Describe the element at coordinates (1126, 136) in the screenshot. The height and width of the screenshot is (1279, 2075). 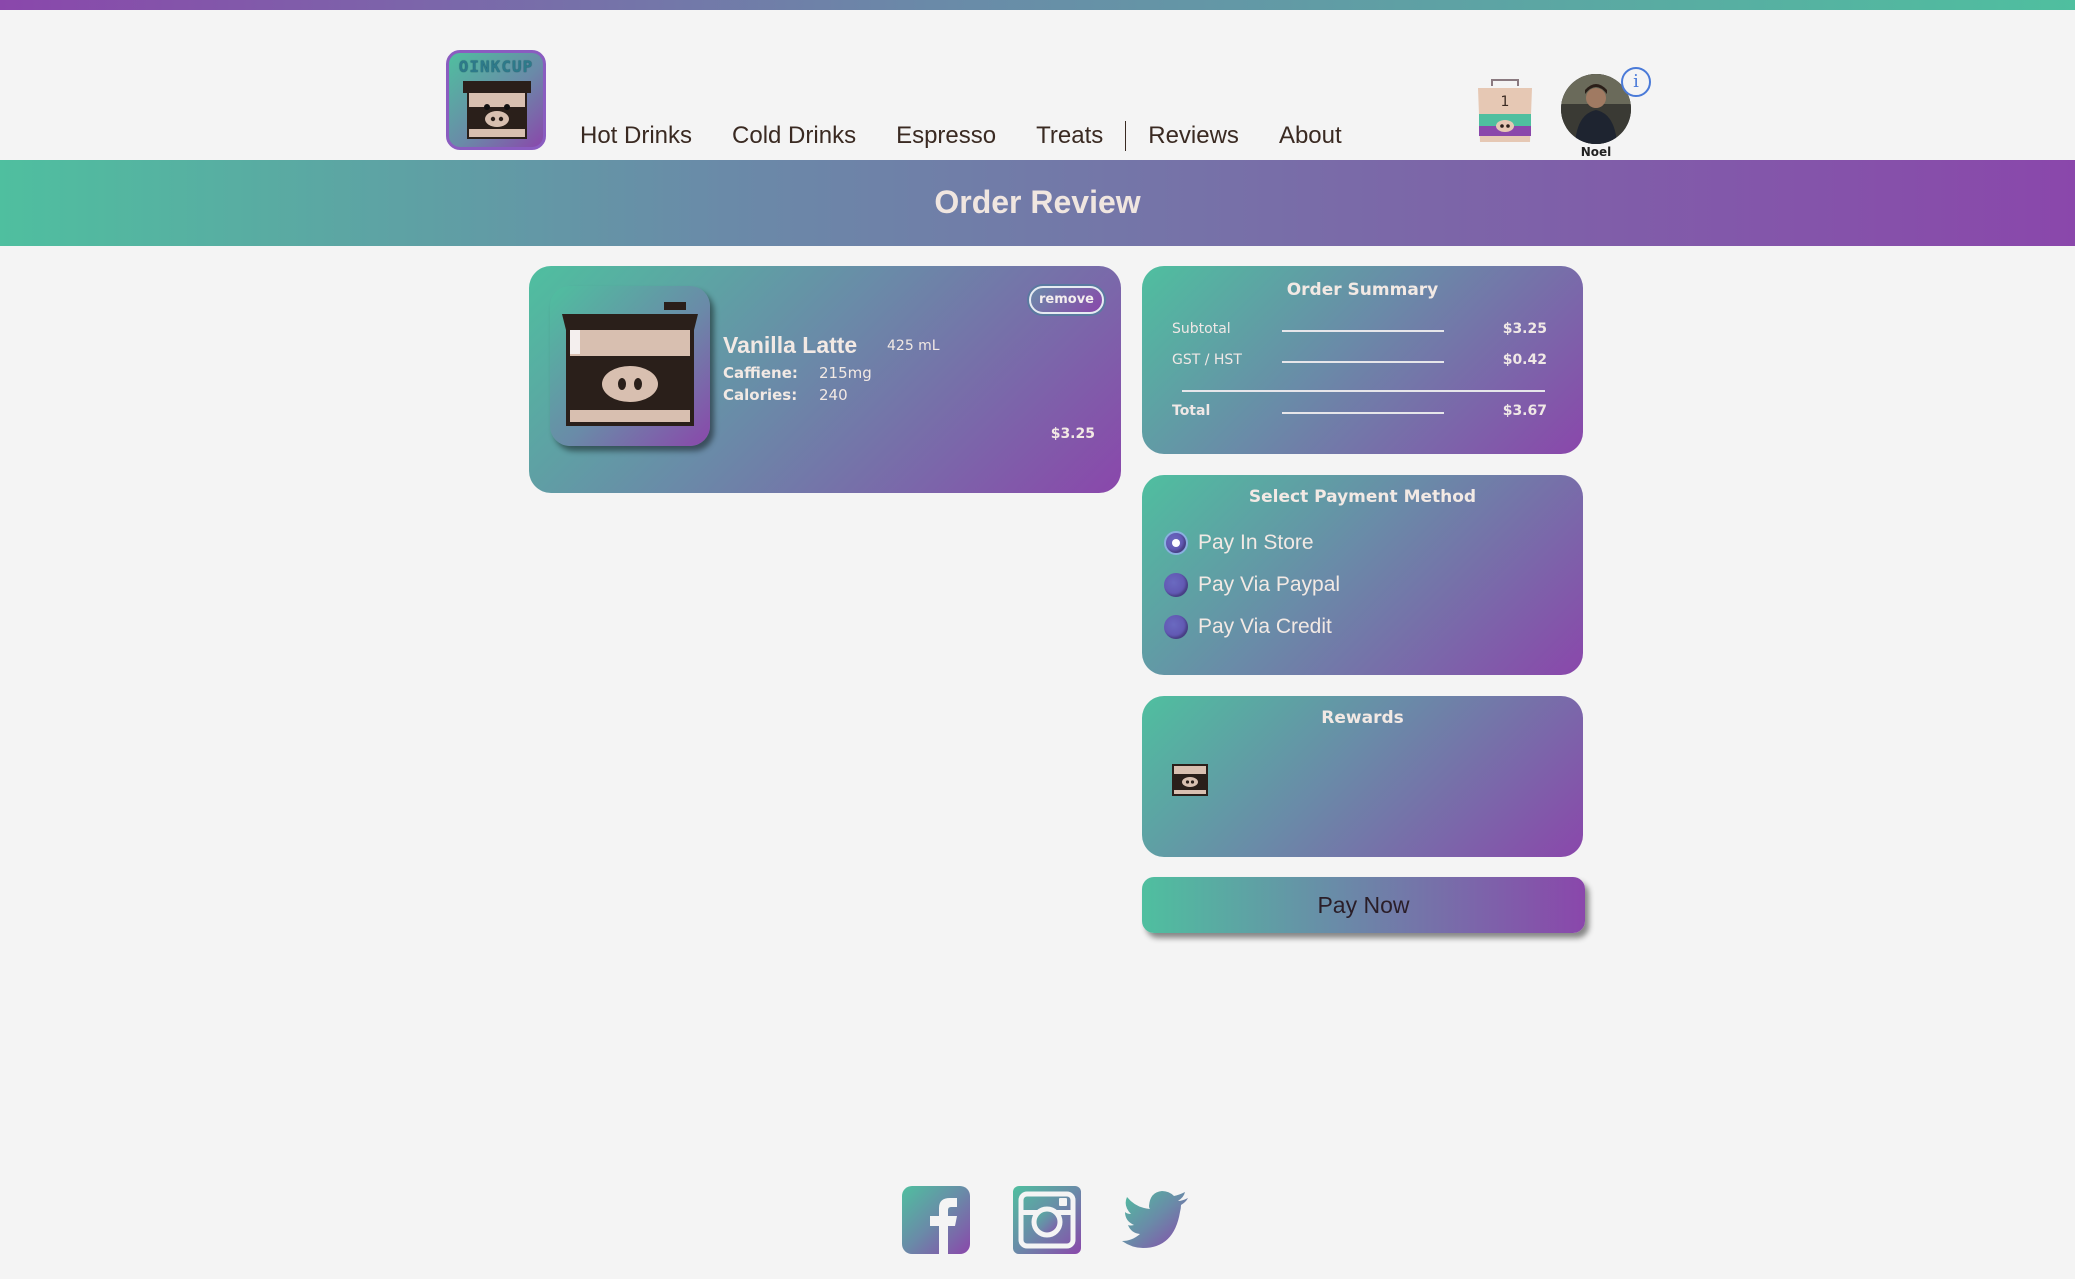
I see `nav-divider` at that location.